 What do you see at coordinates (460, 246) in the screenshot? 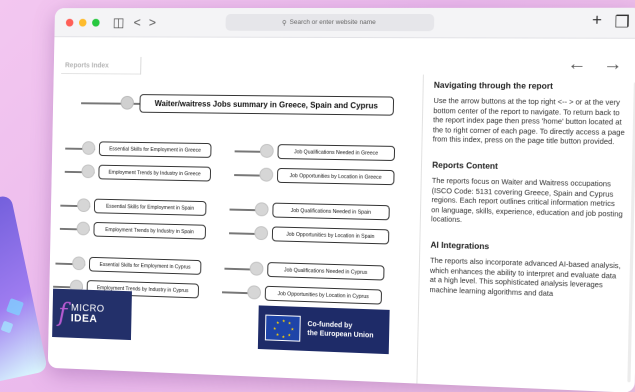
I see `ai-heading: AI Integrations` at bounding box center [460, 246].